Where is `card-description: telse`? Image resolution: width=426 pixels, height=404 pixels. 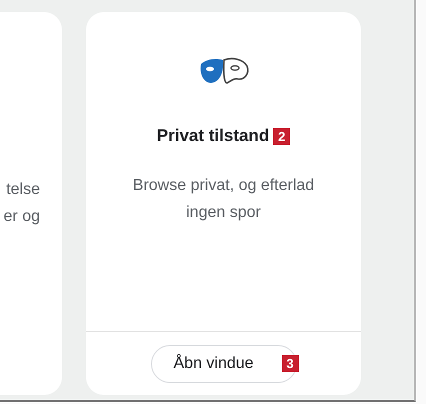 card-description: telse is located at coordinates (23, 190).